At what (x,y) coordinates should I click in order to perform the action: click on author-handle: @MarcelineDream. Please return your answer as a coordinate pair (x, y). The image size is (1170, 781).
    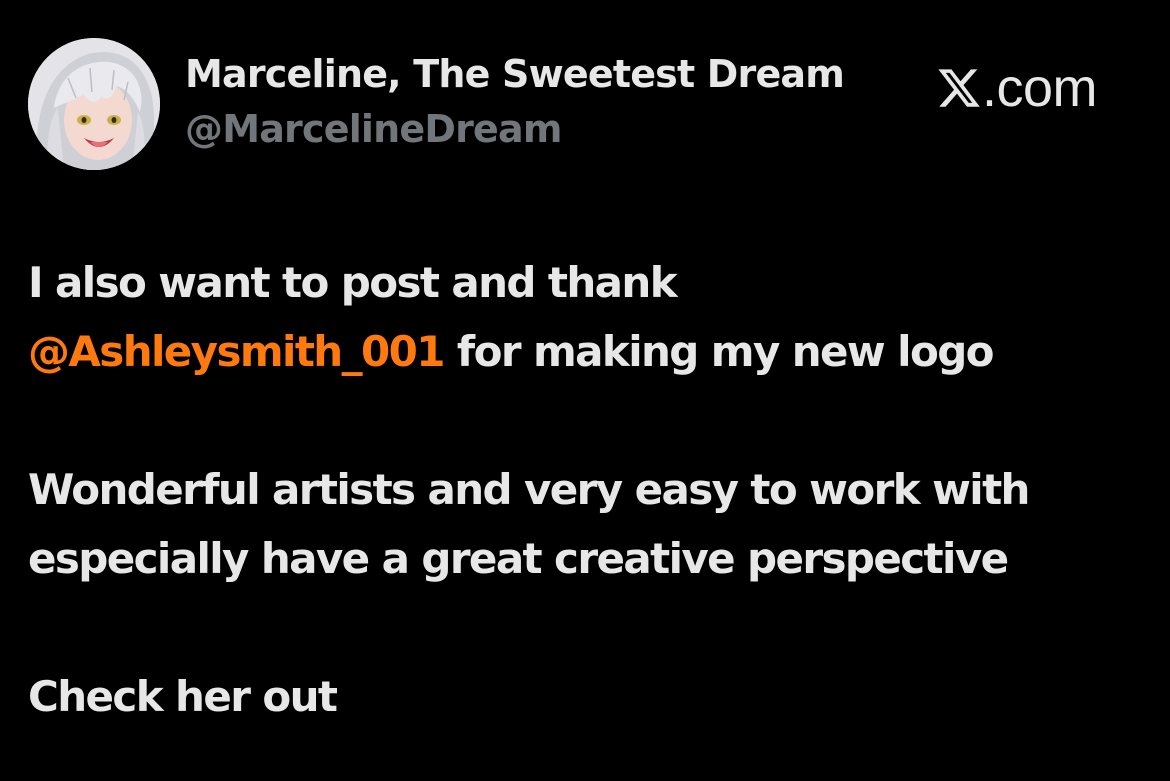
    Looking at the image, I should click on (373, 129).